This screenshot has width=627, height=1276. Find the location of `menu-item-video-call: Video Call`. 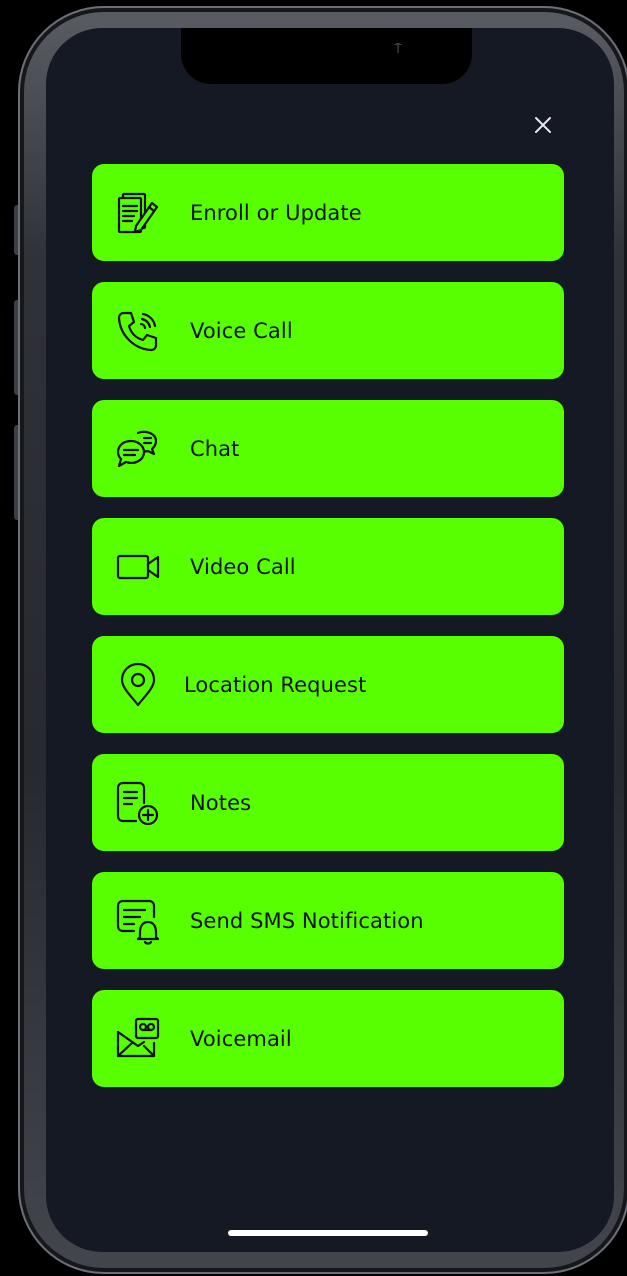

menu-item-video-call: Video Call is located at coordinates (328, 566).